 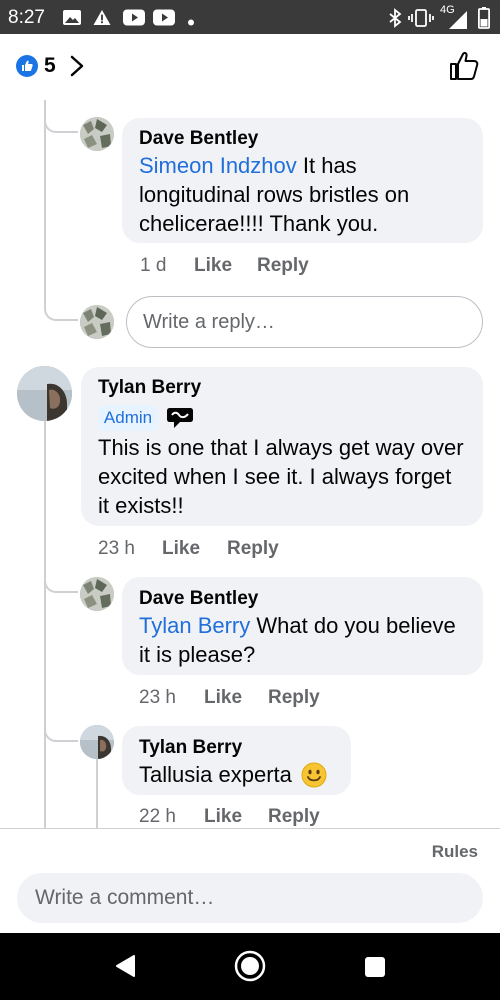 What do you see at coordinates (197, 654) in the screenshot?
I see `comment-text: it is please?` at bounding box center [197, 654].